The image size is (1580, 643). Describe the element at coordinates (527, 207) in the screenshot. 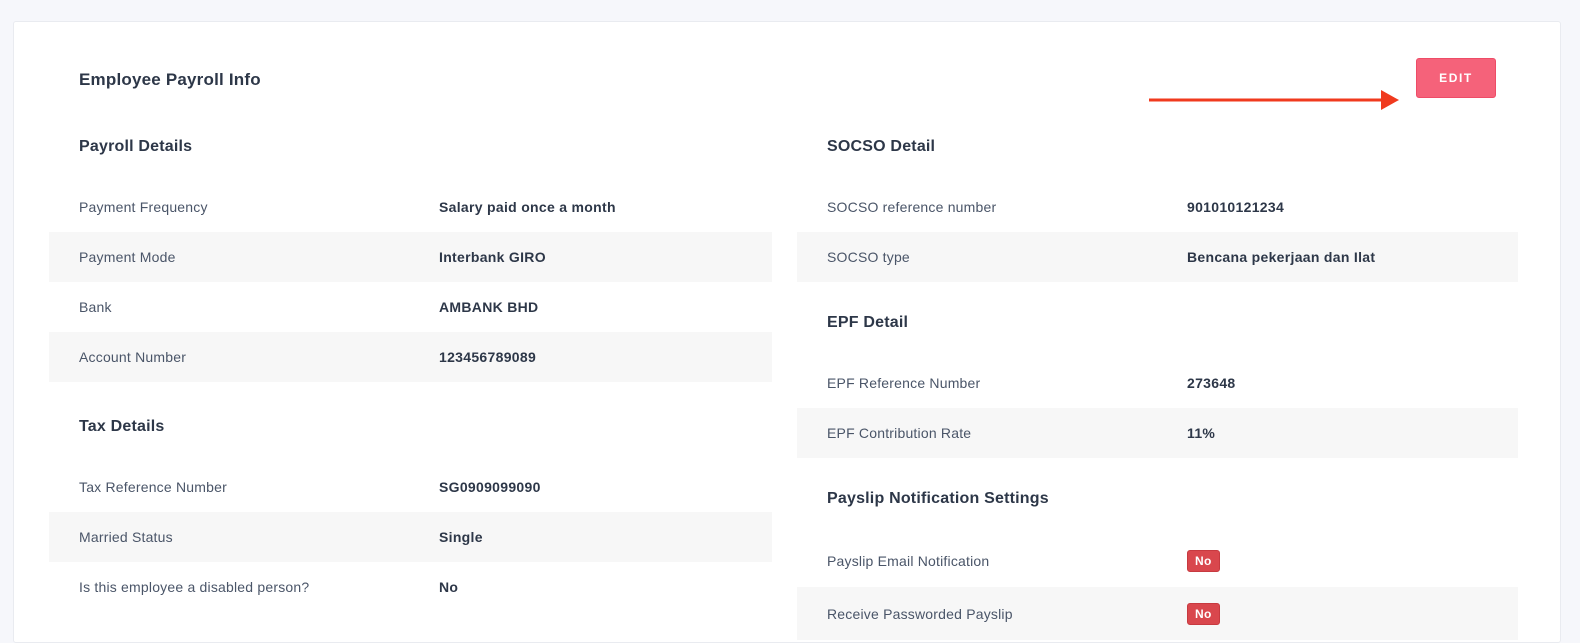

I see `field-value: Salary paid once a month` at that location.